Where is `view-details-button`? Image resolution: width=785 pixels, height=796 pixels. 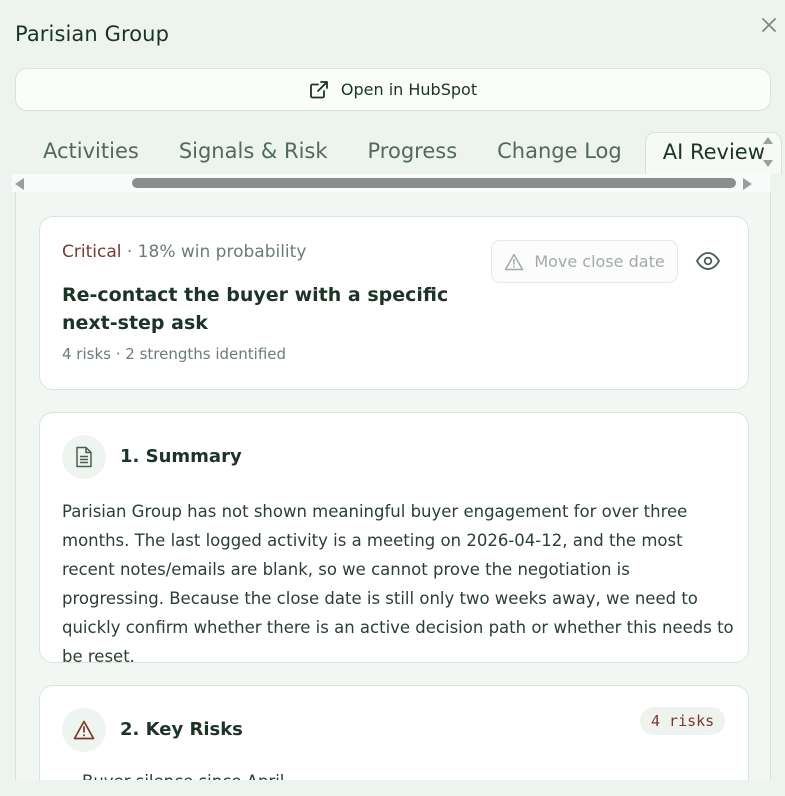
view-details-button is located at coordinates (708, 261).